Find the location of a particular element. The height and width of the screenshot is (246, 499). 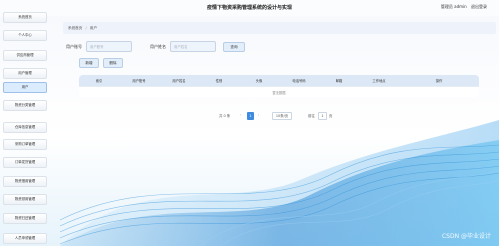

add-button: 新增 is located at coordinates (89, 63).